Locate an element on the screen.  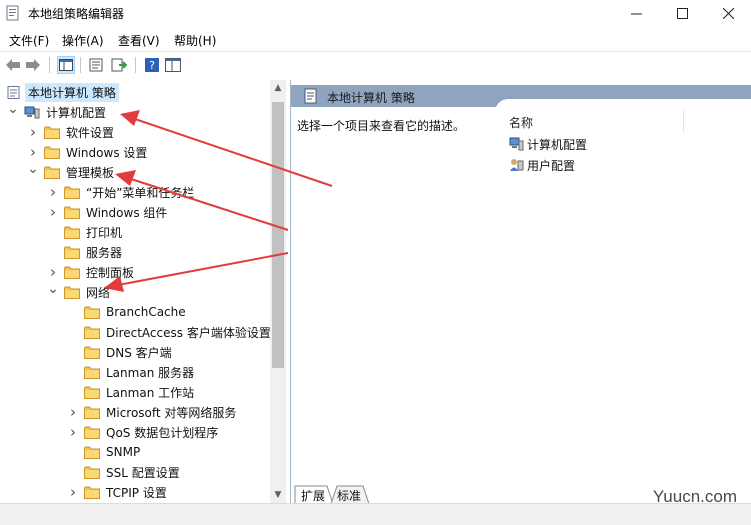
tree-item: 打印机 is located at coordinates (84, 232).